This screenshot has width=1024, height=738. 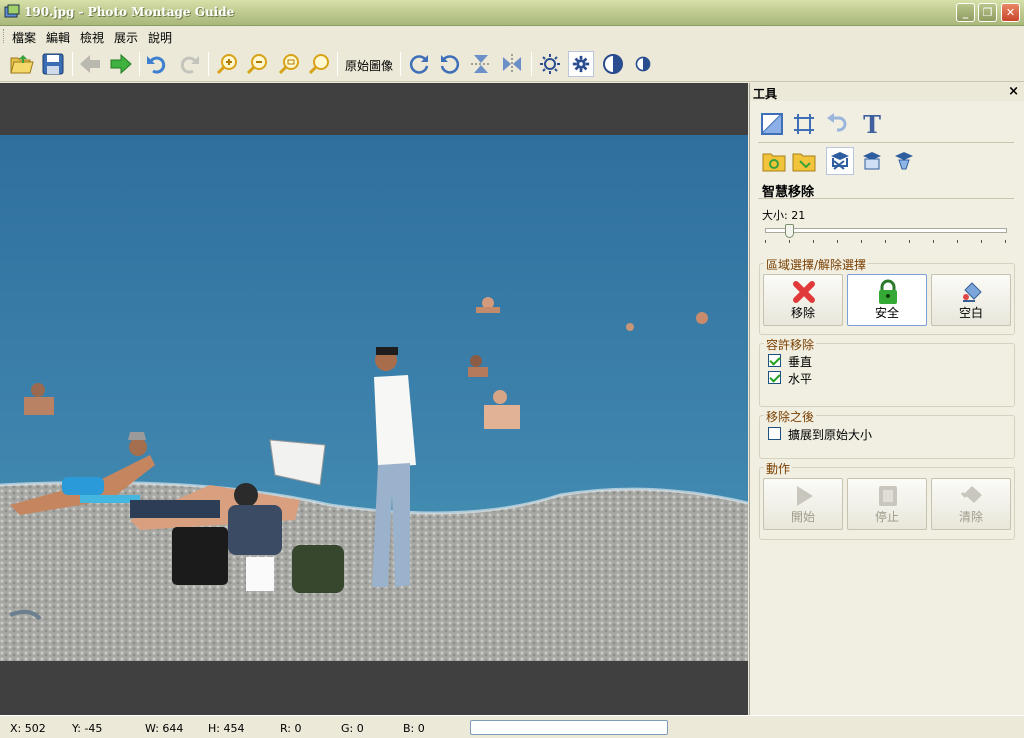 What do you see at coordinates (971, 504) in the screenshot?
I see `clear-button: 清除` at bounding box center [971, 504].